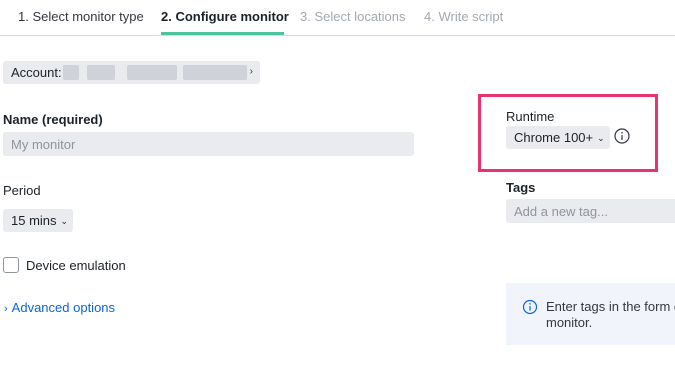 This screenshot has width=675, height=378. What do you see at coordinates (521, 187) in the screenshot?
I see `tags-label: Tags` at bounding box center [521, 187].